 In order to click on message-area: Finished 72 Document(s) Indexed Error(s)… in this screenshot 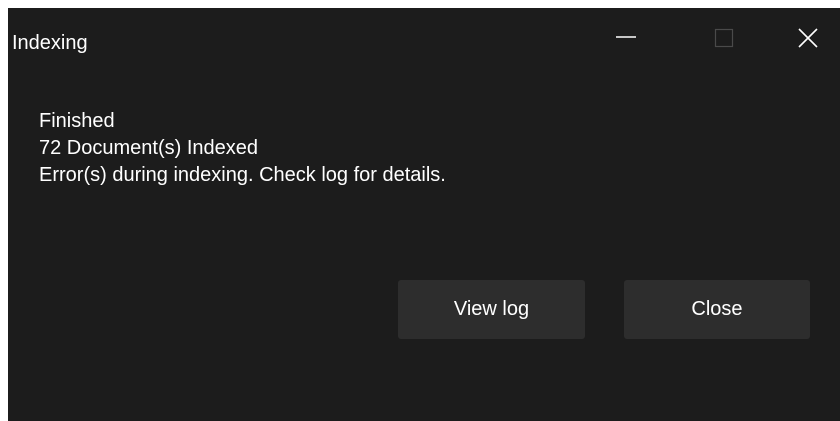, I will do `click(242, 148)`.